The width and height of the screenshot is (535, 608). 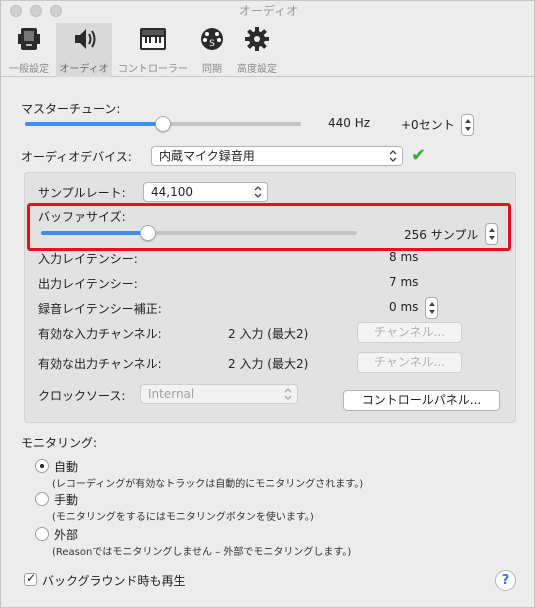 What do you see at coordinates (42, 534) in the screenshot?
I see `monitoring-external-radio` at bounding box center [42, 534].